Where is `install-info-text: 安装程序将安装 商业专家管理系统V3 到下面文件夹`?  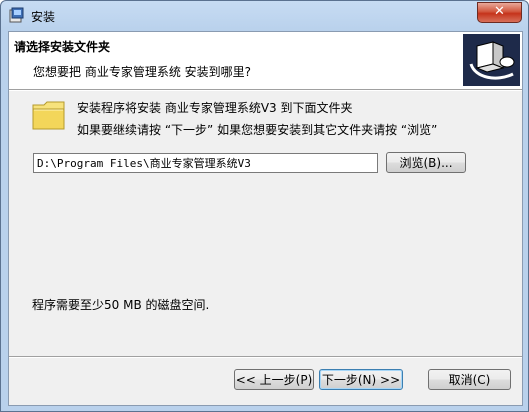 install-info-text: 安装程序将安装 商业专家管理系统V3 到下面文件夹 is located at coordinates (215, 108).